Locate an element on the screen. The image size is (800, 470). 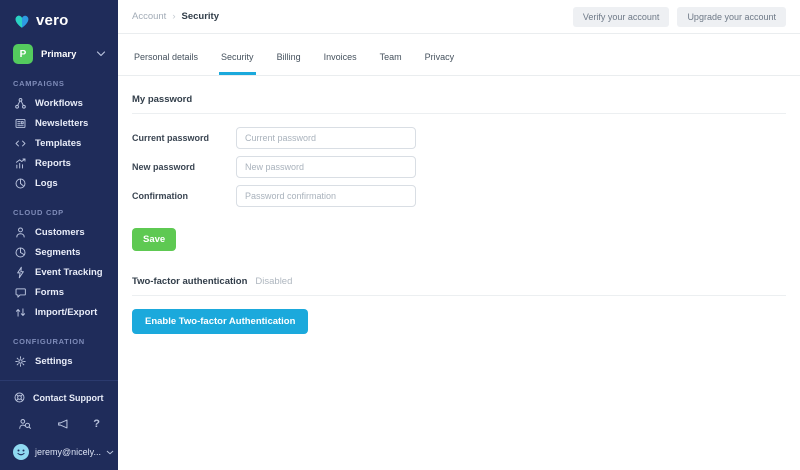
section-label: CAMPAIGNS is located at coordinates (39, 83).